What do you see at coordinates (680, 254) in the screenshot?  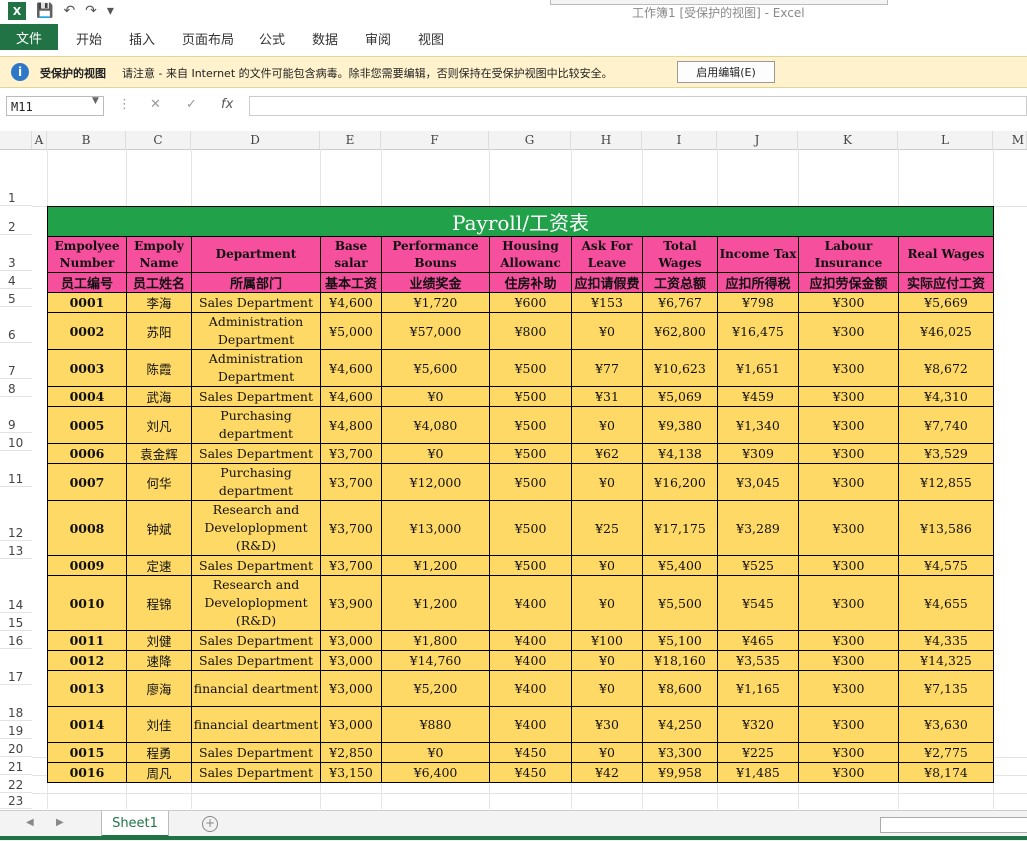 I see `column-header-en: Total Wages` at bounding box center [680, 254].